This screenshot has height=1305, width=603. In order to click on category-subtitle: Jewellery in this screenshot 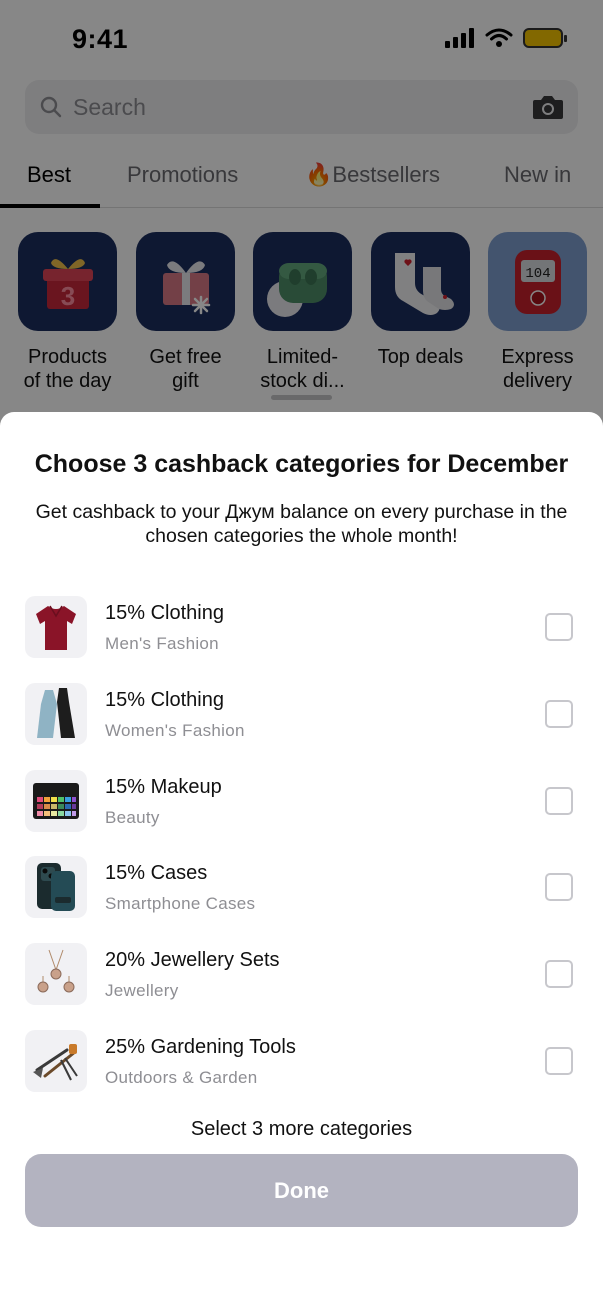, I will do `click(142, 990)`.